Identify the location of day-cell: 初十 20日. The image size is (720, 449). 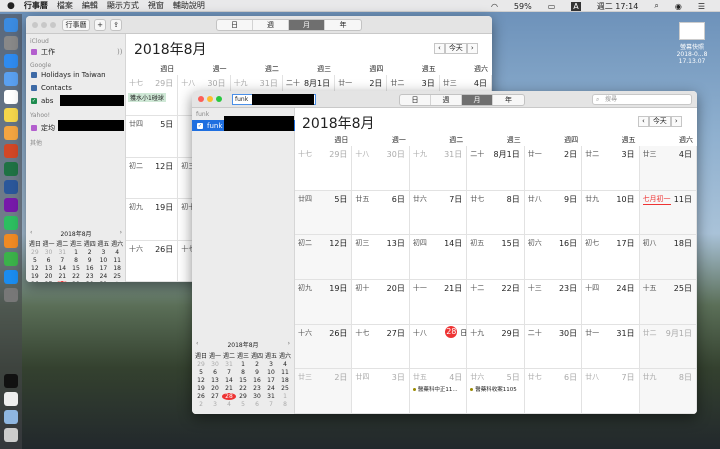
(381, 302).